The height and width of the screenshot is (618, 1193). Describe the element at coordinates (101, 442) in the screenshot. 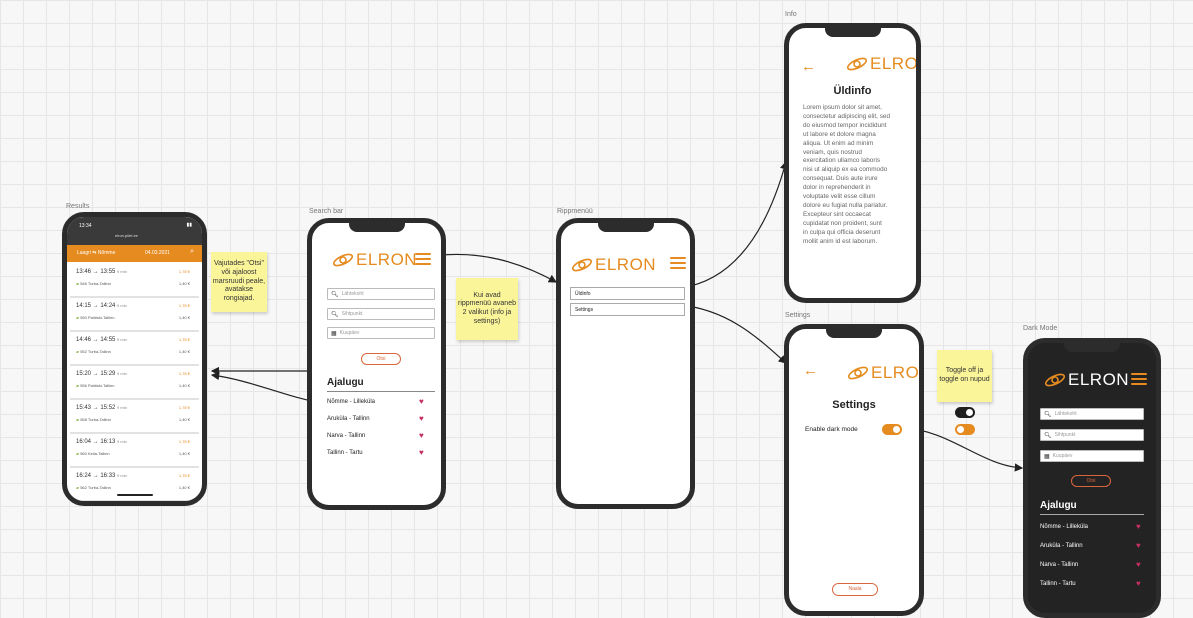

I see `result-times: 16:04 → 16:13 9 min` at that location.